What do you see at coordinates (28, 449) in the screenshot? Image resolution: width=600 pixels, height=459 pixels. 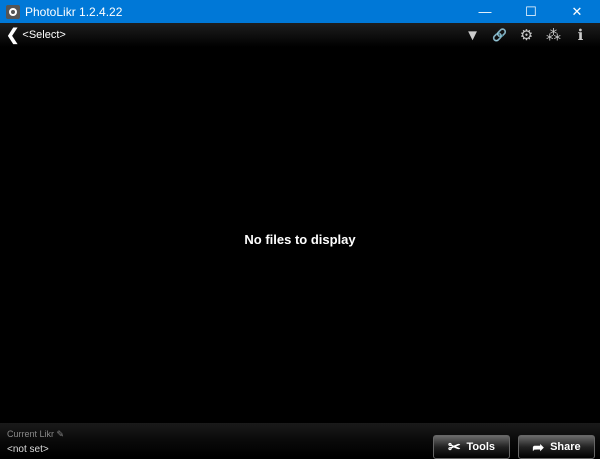 I see `current-likr-value: <not set>` at bounding box center [28, 449].